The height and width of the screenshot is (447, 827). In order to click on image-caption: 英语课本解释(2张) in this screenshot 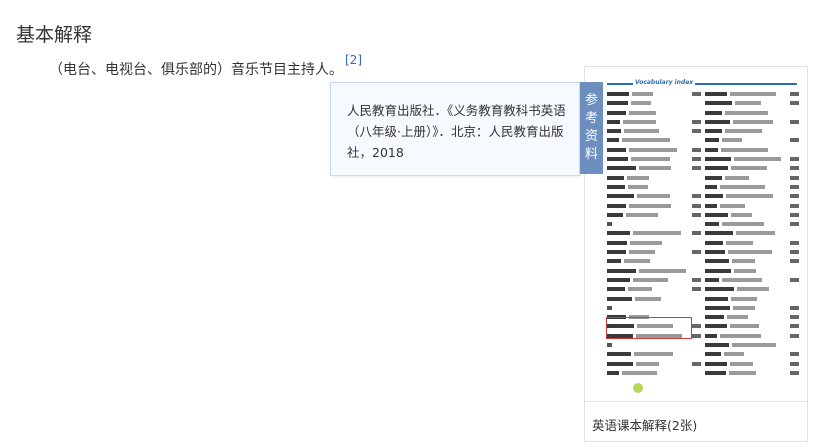, I will do `click(644, 424)`.